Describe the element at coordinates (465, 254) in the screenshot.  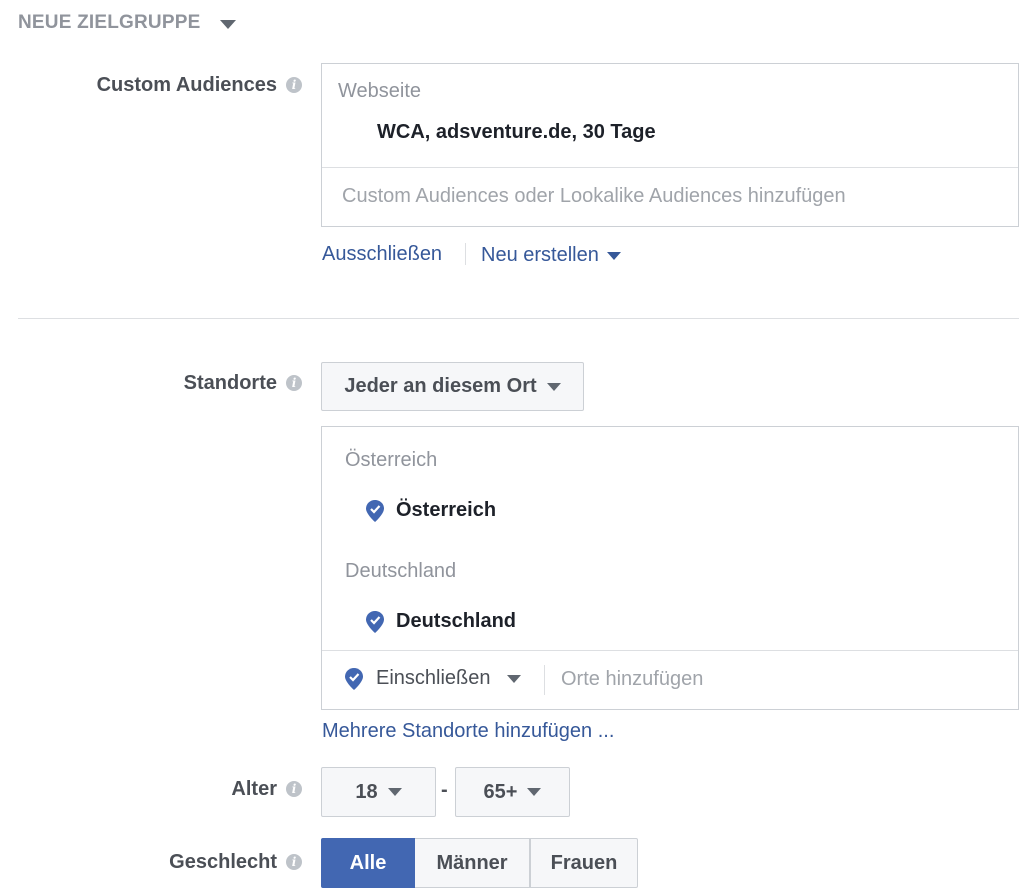
I see `link-separator` at that location.